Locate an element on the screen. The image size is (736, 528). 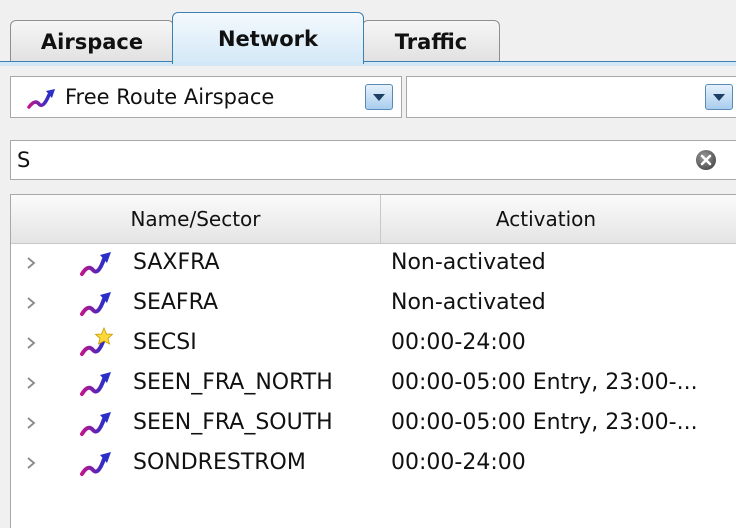
column-header-label: Name/Sector is located at coordinates (195, 219).